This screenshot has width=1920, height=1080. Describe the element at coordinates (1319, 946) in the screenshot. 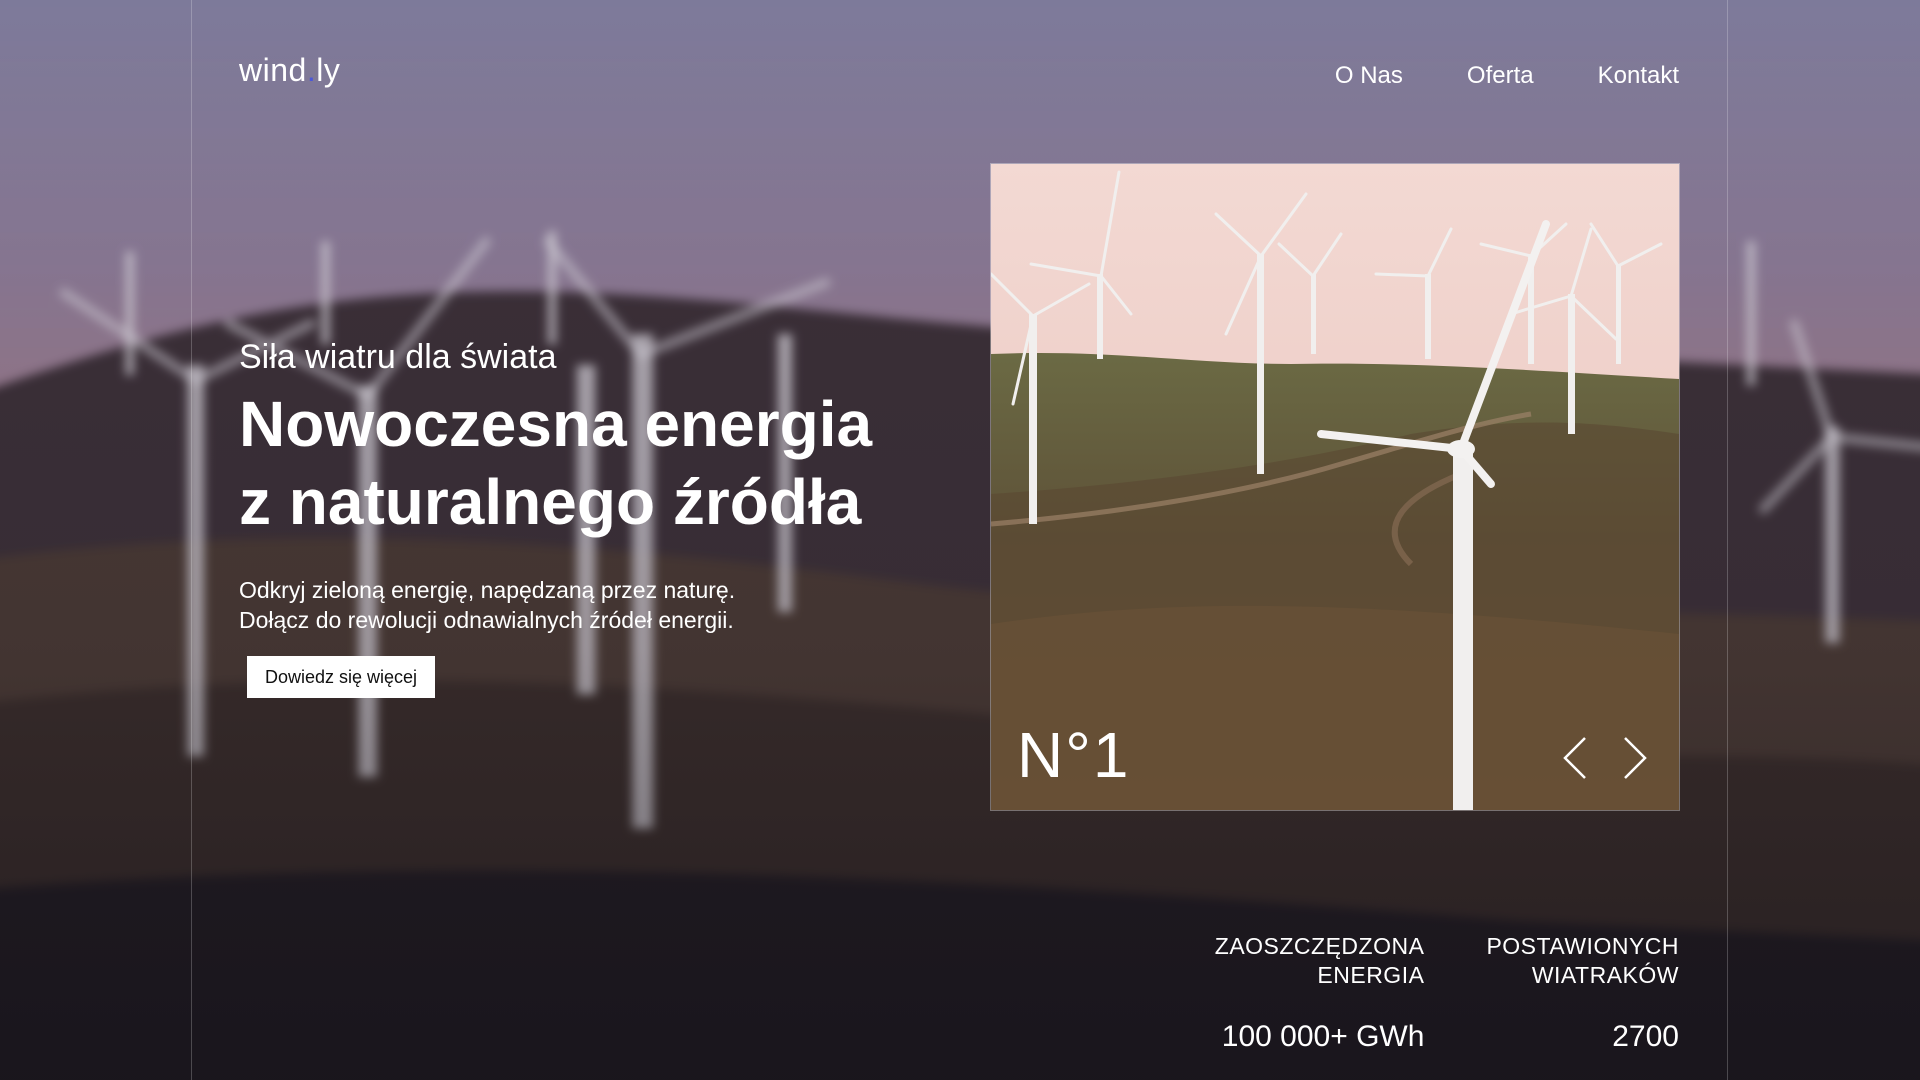

I see `stat-label-line1: ZAOSZCZĘDZONA` at that location.